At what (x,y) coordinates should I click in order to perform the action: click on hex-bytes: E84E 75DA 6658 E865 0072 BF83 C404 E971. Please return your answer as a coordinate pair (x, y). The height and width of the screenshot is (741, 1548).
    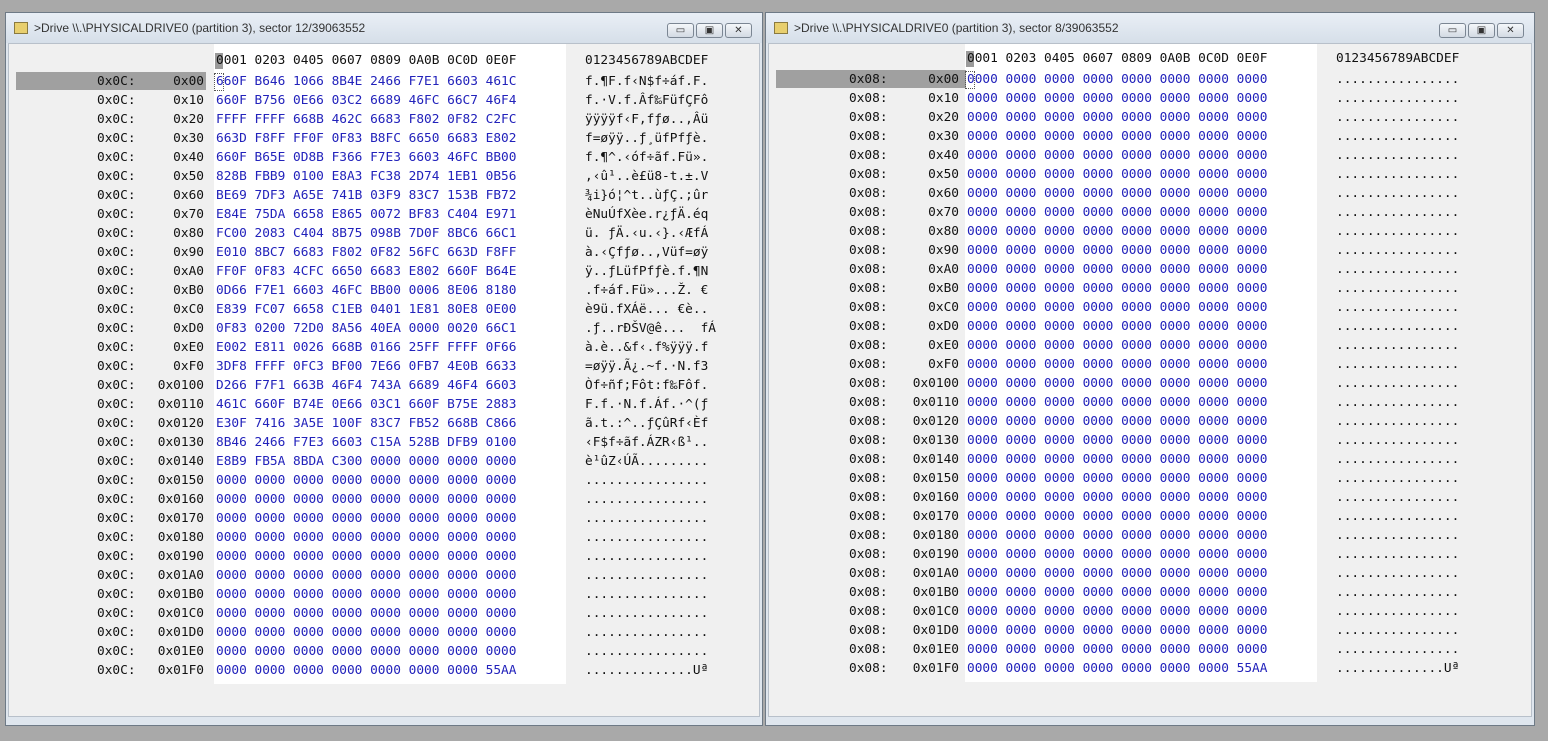
    Looking at the image, I should click on (366, 214).